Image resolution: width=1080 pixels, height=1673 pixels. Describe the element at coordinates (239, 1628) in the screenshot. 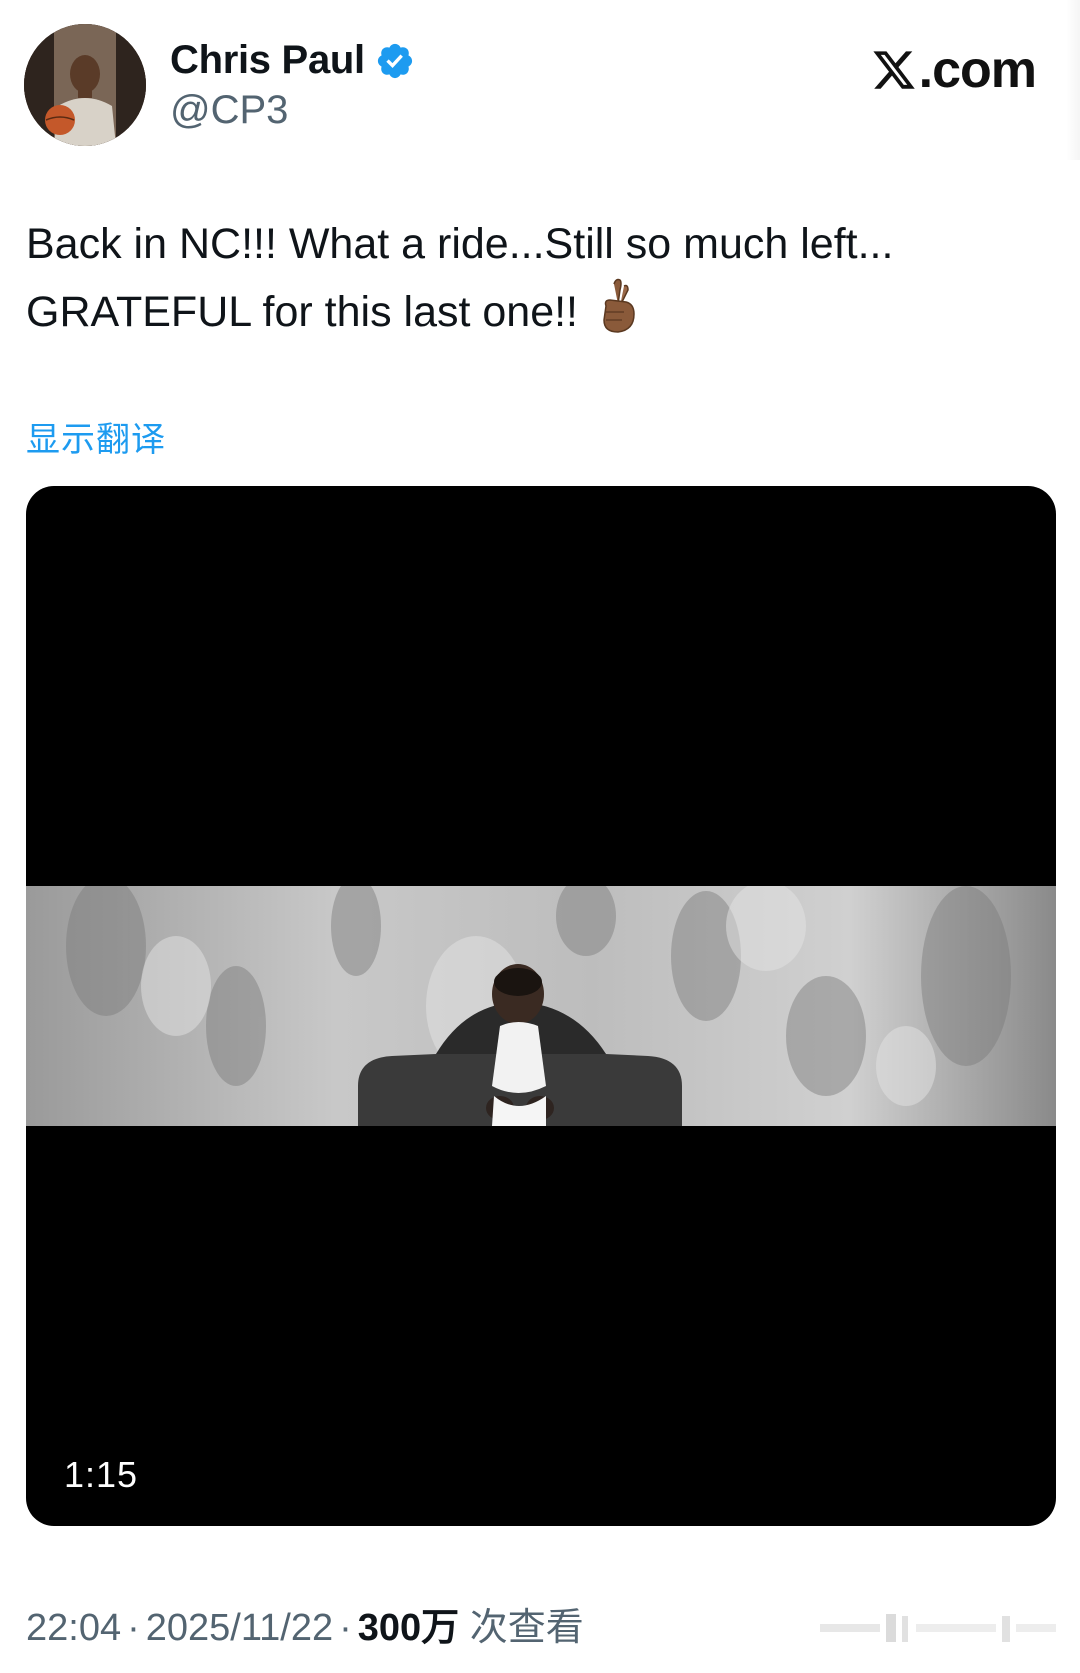

I see `tweet-date: 2025/11/22` at that location.